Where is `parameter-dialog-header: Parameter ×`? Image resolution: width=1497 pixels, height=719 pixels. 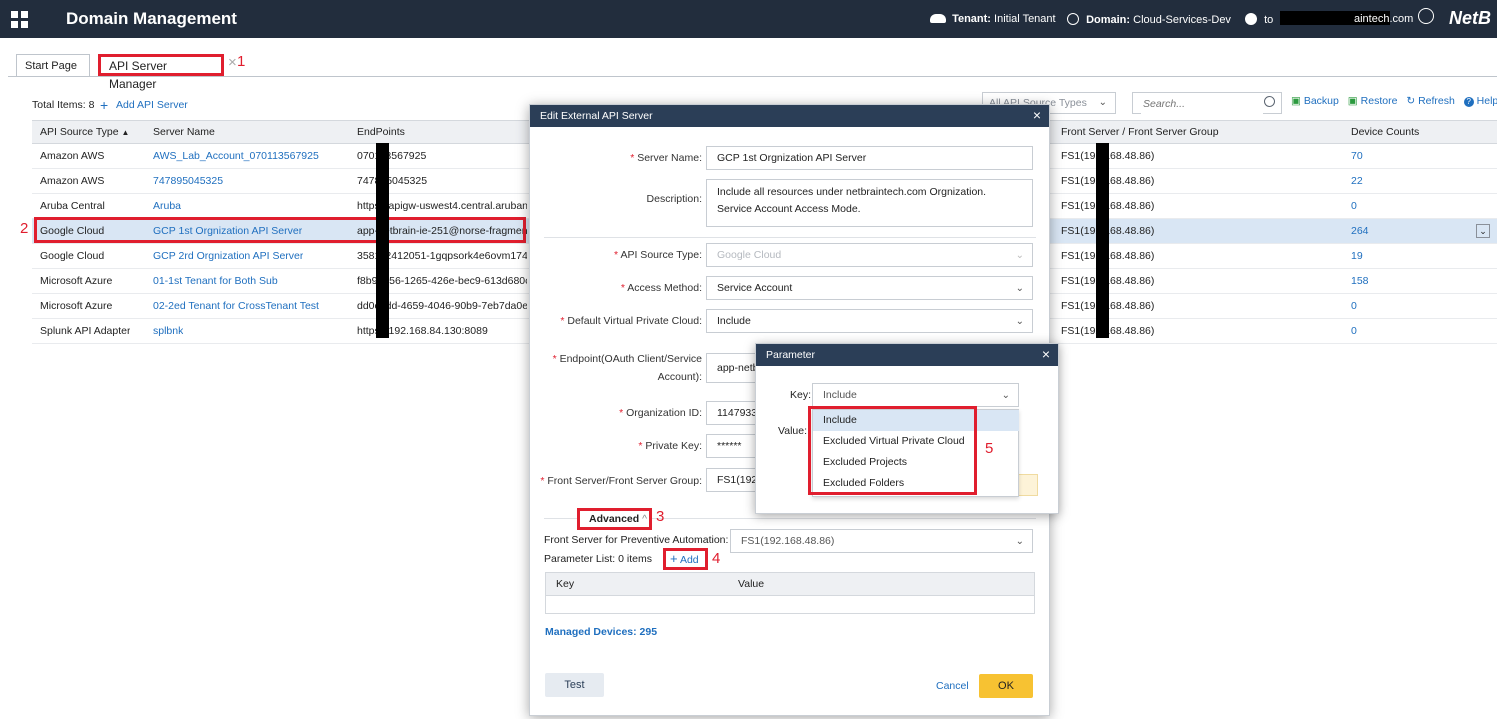 parameter-dialog-header: Parameter × is located at coordinates (907, 355).